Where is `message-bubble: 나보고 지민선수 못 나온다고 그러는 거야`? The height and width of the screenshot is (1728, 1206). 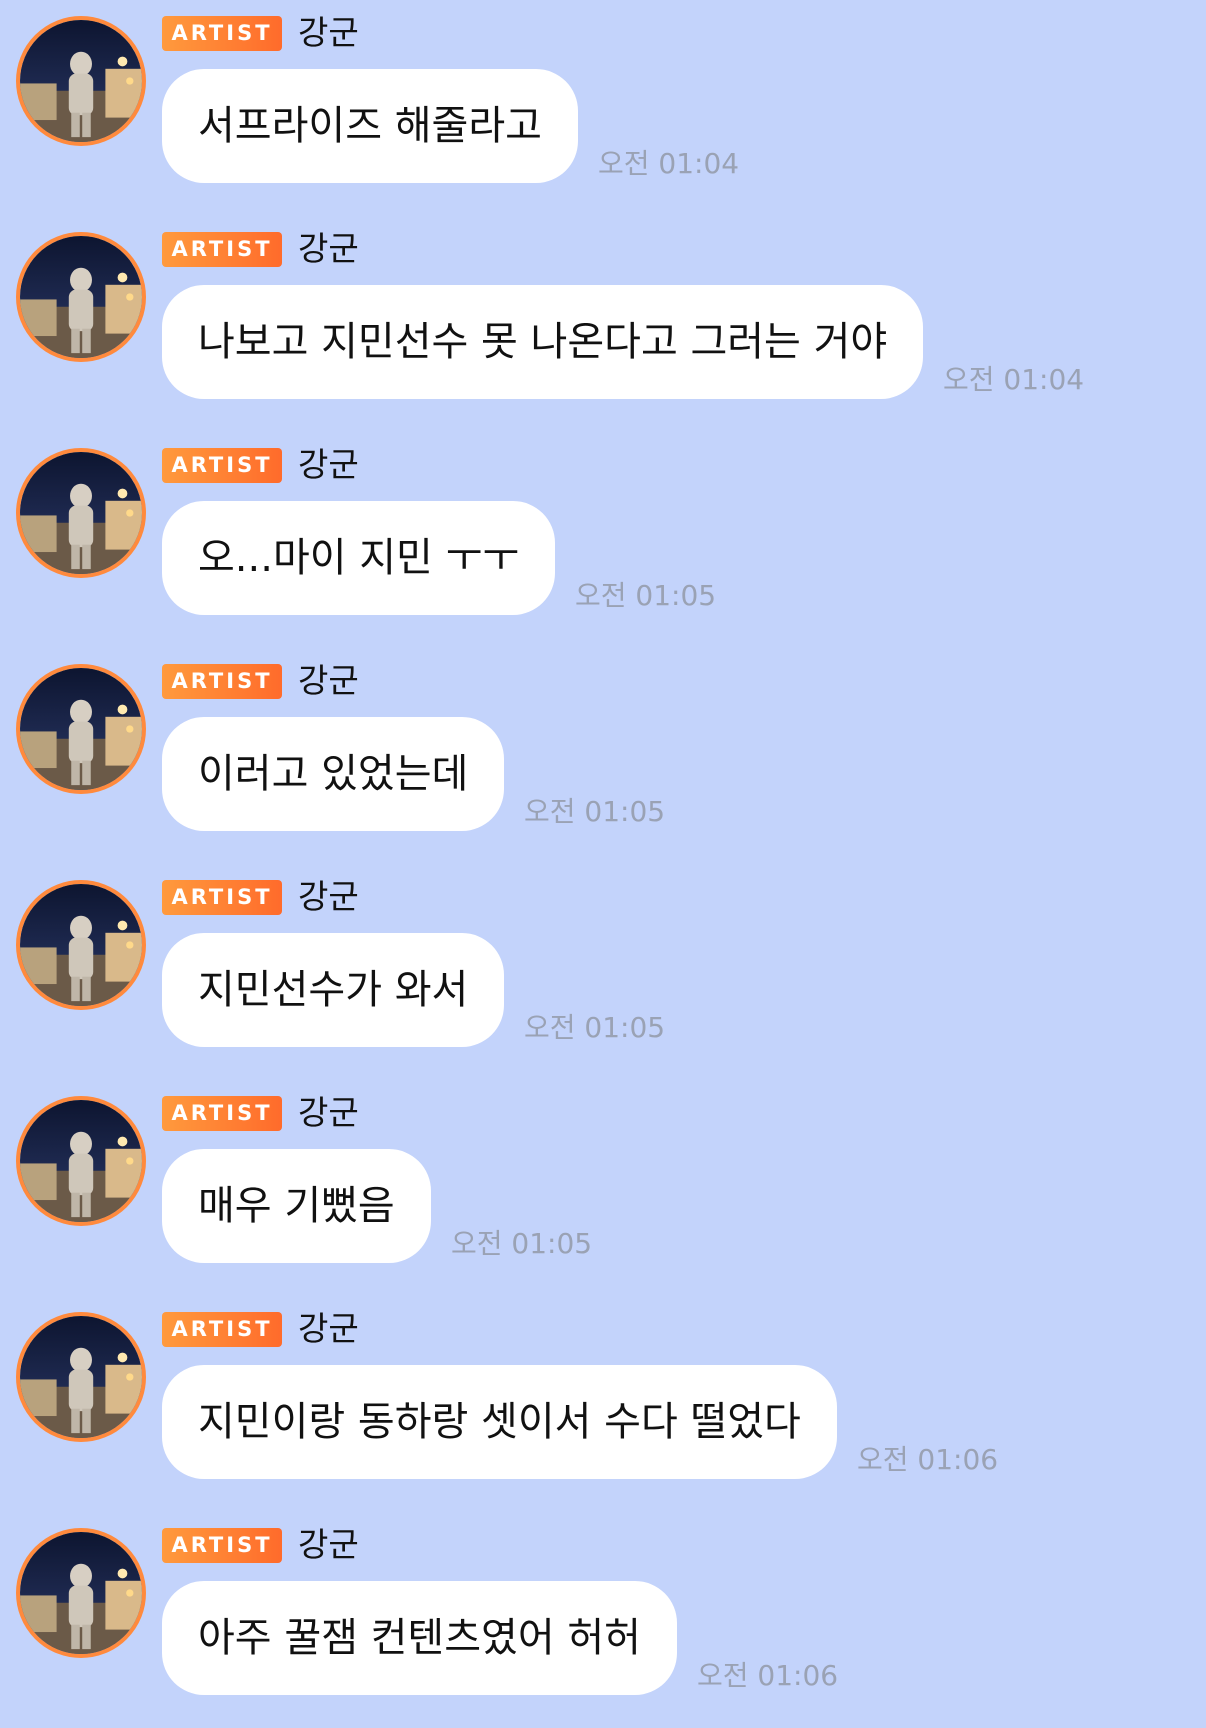 message-bubble: 나보고 지민선수 못 나온다고 그러는 거야 is located at coordinates (543, 342).